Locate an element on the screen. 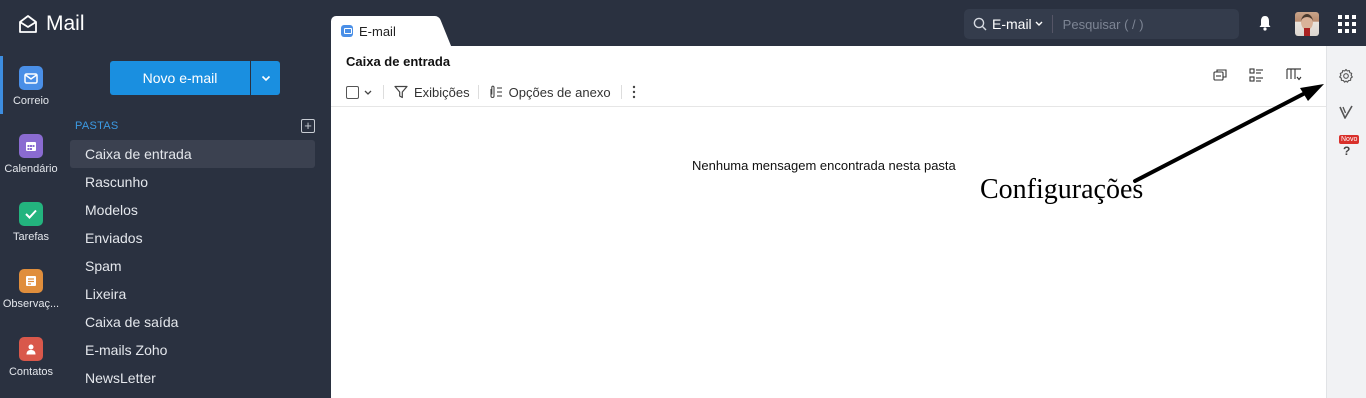 Image resolution: width=1366 pixels, height=398 pixels. top-bar: Mail E-mail E-mail is located at coordinates (683, 23).